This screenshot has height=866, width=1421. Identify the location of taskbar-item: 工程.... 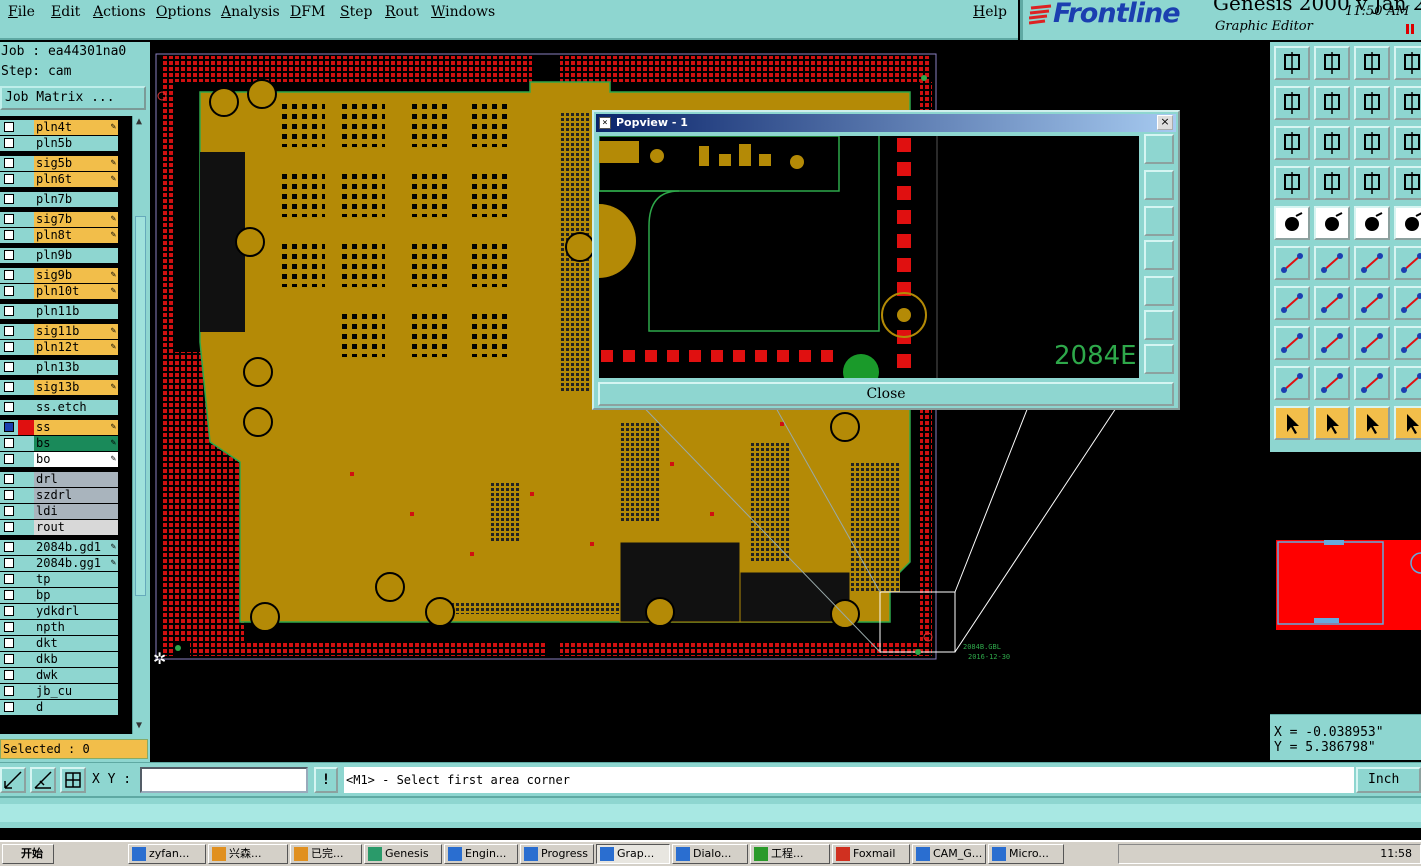
(790, 854).